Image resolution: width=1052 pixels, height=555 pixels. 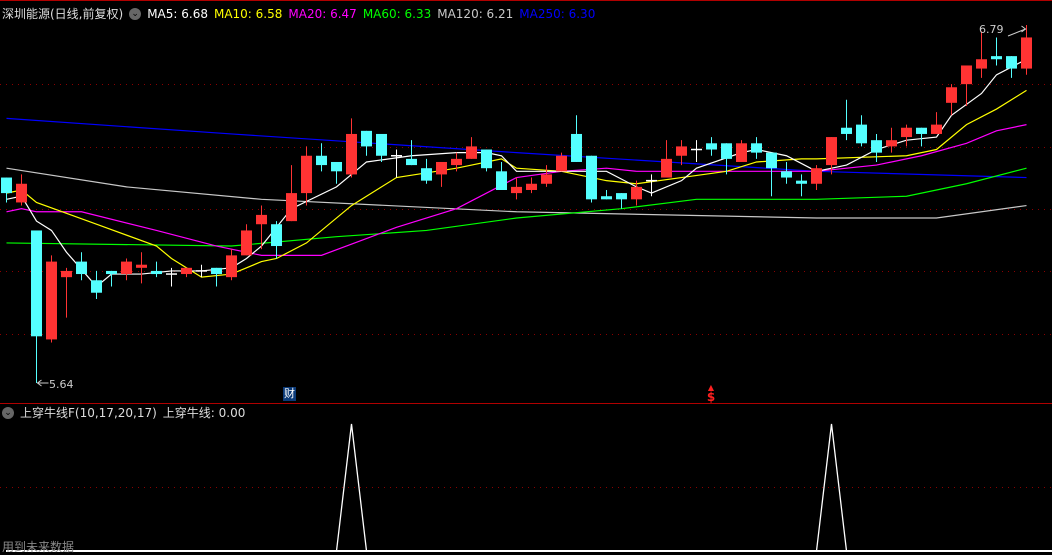 What do you see at coordinates (204, 413) in the screenshot?
I see `indicator-value: 上穿牛线: 0.00` at bounding box center [204, 413].